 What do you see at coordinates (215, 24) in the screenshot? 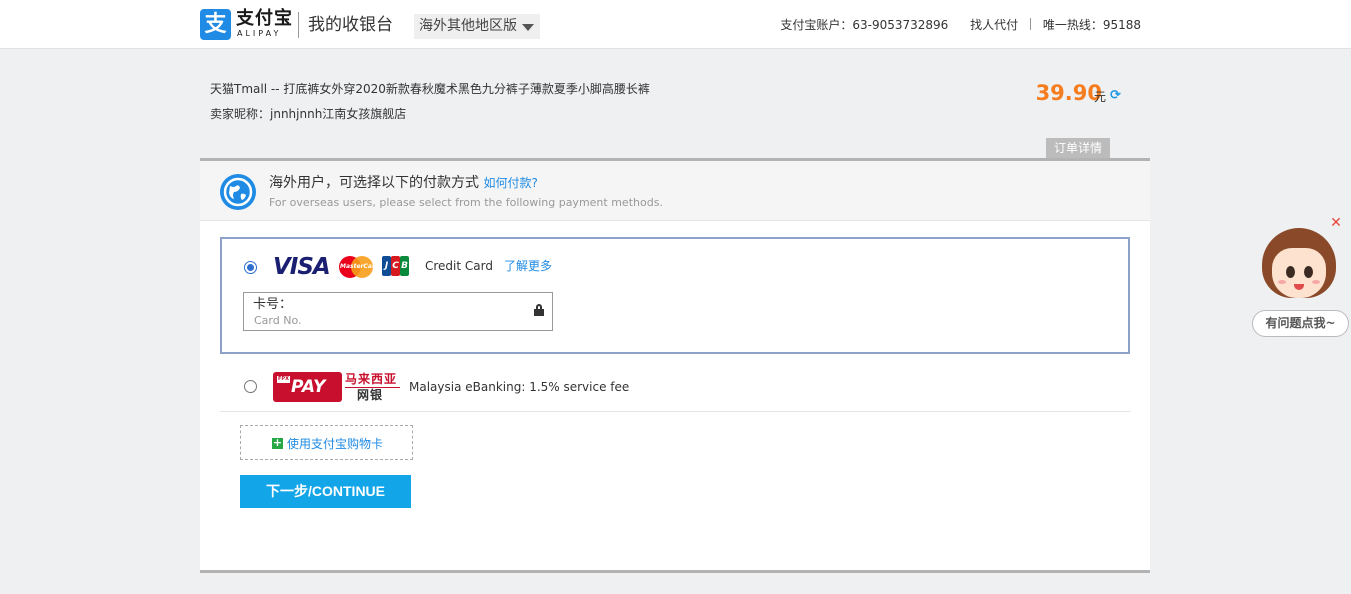
I see `alipay-logo-icon: 支` at bounding box center [215, 24].